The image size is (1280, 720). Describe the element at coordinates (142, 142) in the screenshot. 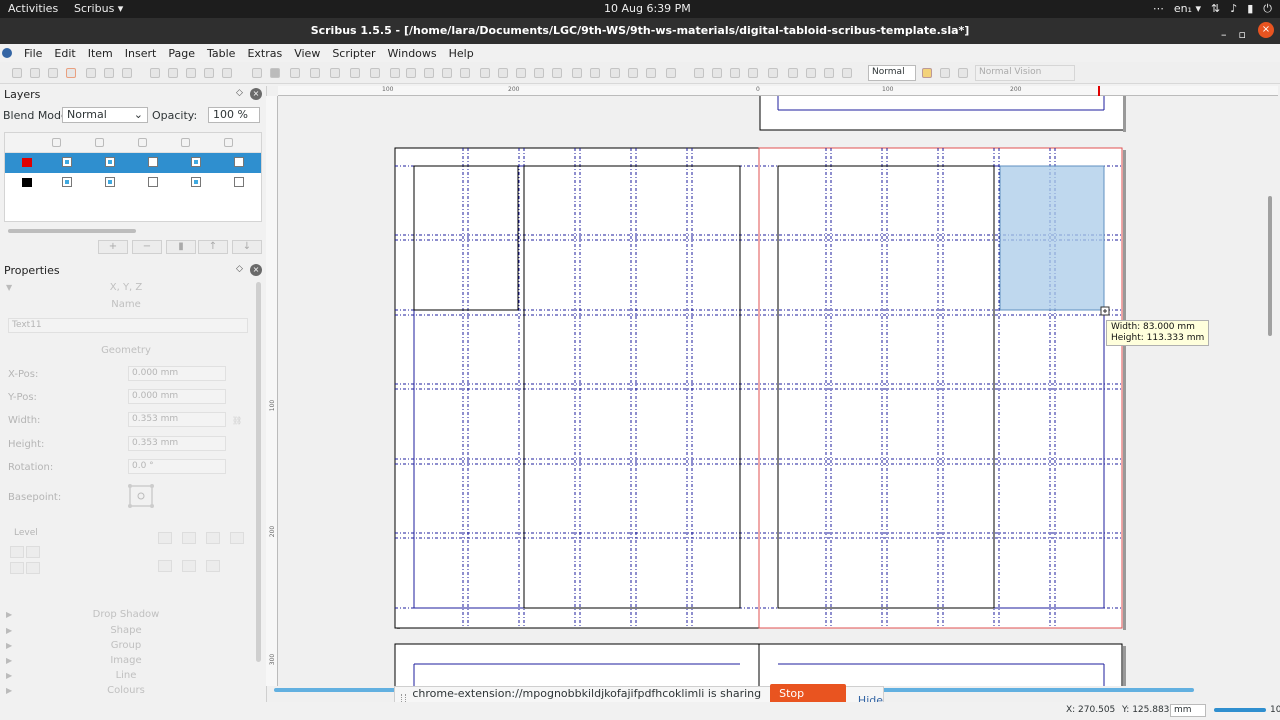

I see `lock-column-icon` at that location.